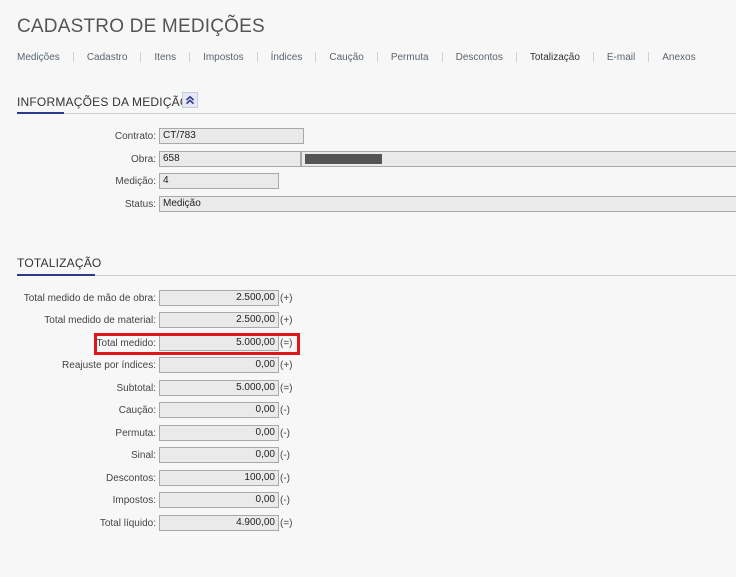 This screenshot has height=577, width=736. What do you see at coordinates (137, 410) in the screenshot?
I see `total-row-label: Caução:` at bounding box center [137, 410].